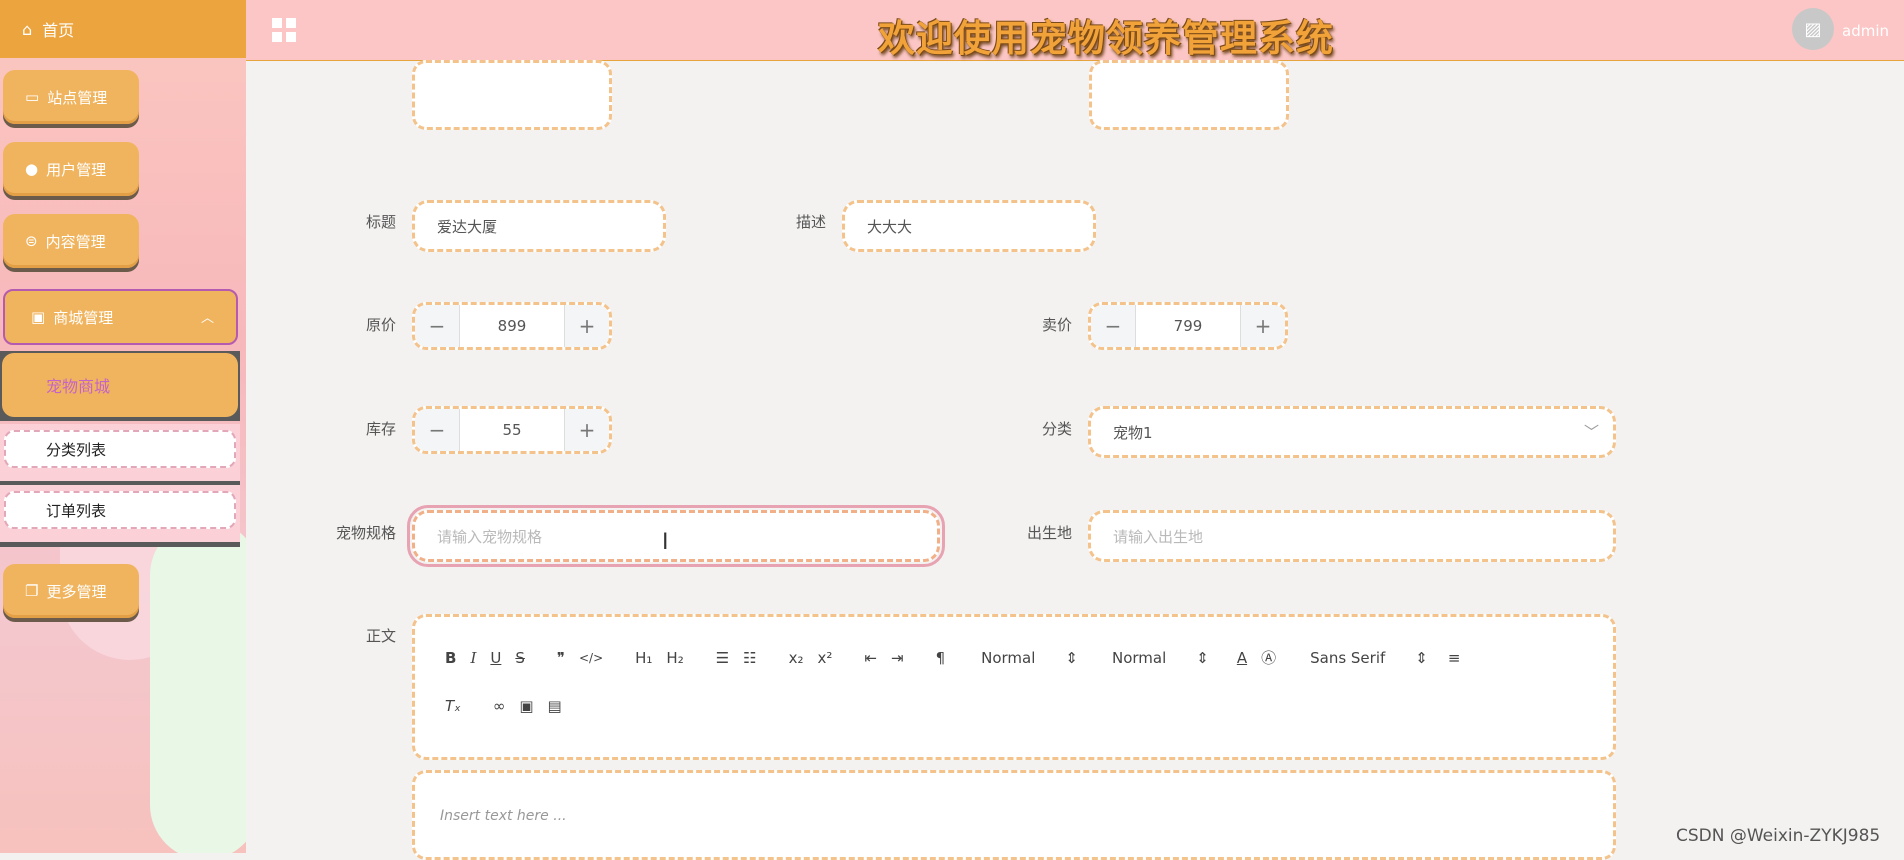 The height and width of the screenshot is (860, 1904). I want to click on font-select: Sans Serif ⇕, so click(1369, 658).